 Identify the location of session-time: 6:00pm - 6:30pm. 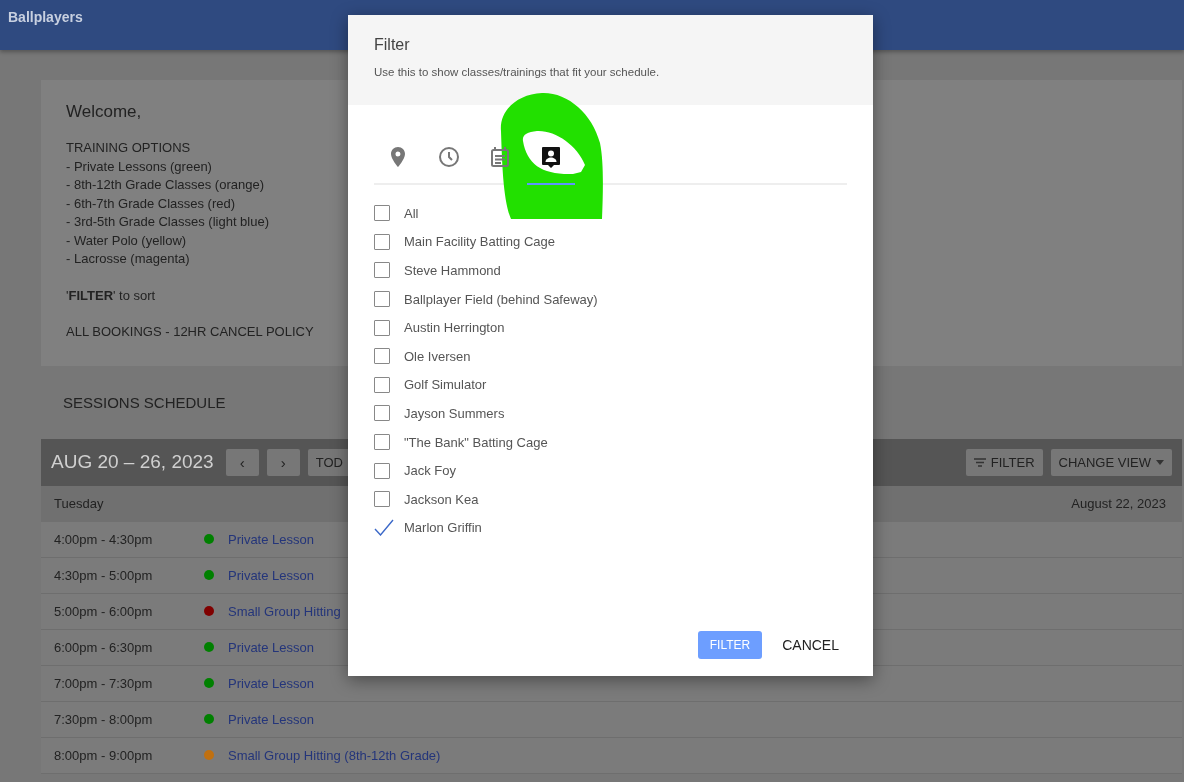
(104, 647).